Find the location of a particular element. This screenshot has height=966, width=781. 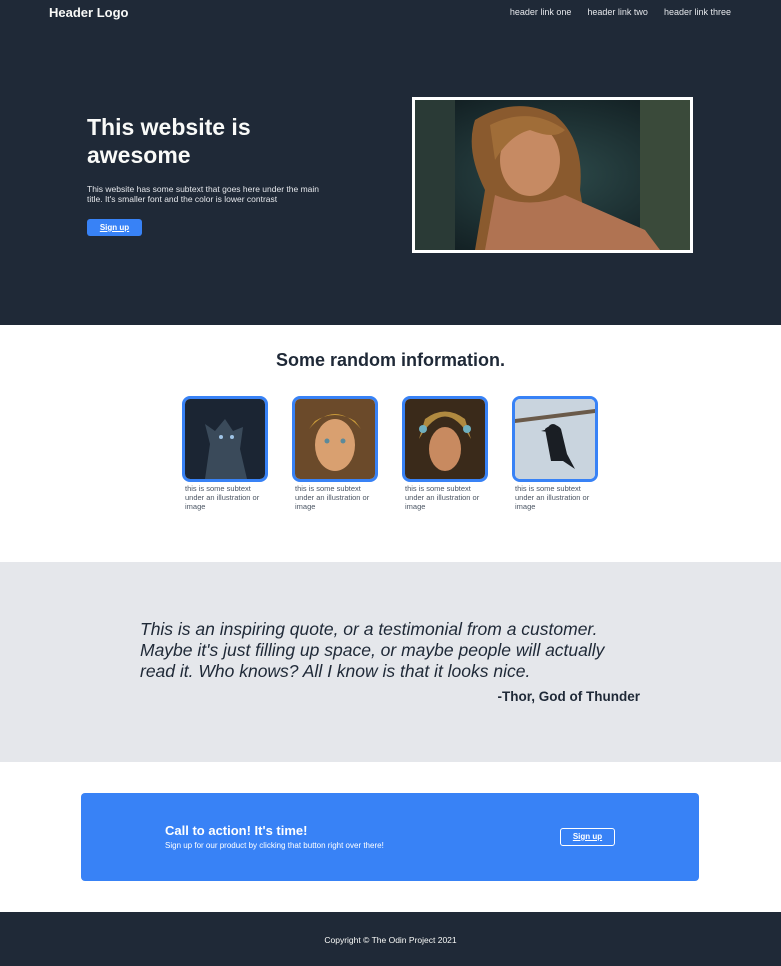

copyright-text: Copyright © The Odin Project 2021 is located at coordinates (390, 940).